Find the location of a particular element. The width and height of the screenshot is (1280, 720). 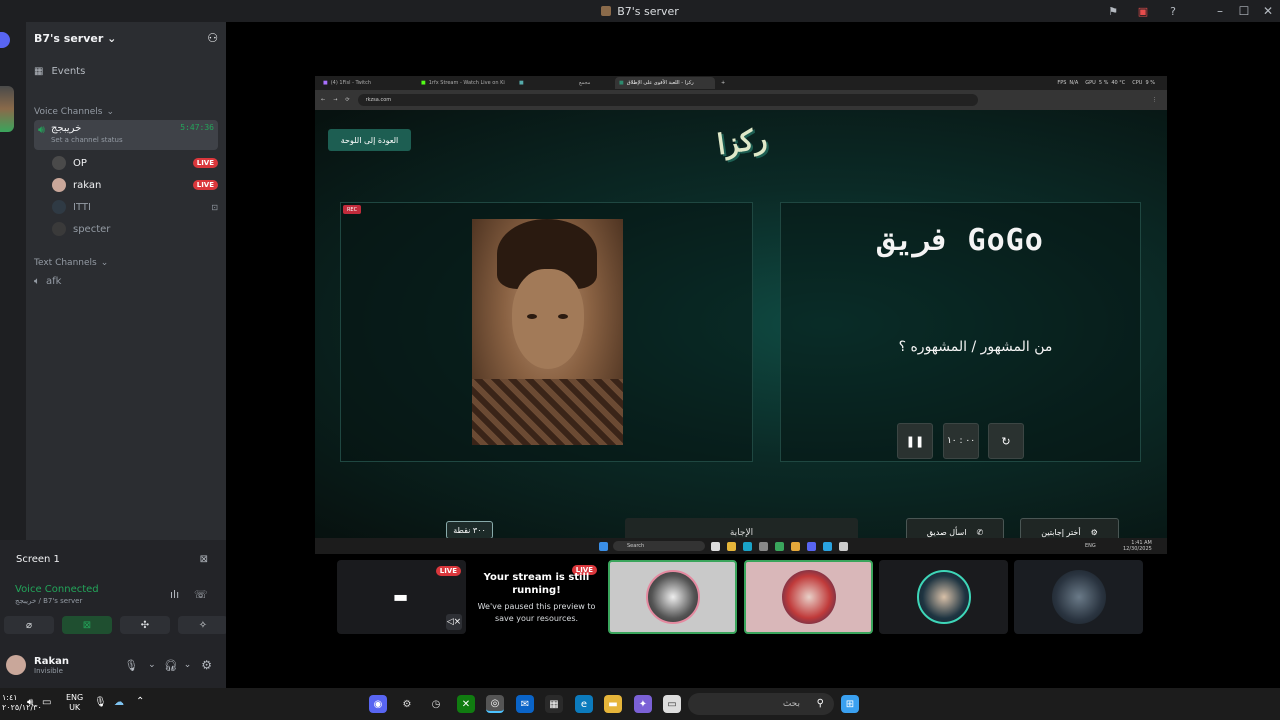

language-indicator: ENG UK is located at coordinates (74, 703).